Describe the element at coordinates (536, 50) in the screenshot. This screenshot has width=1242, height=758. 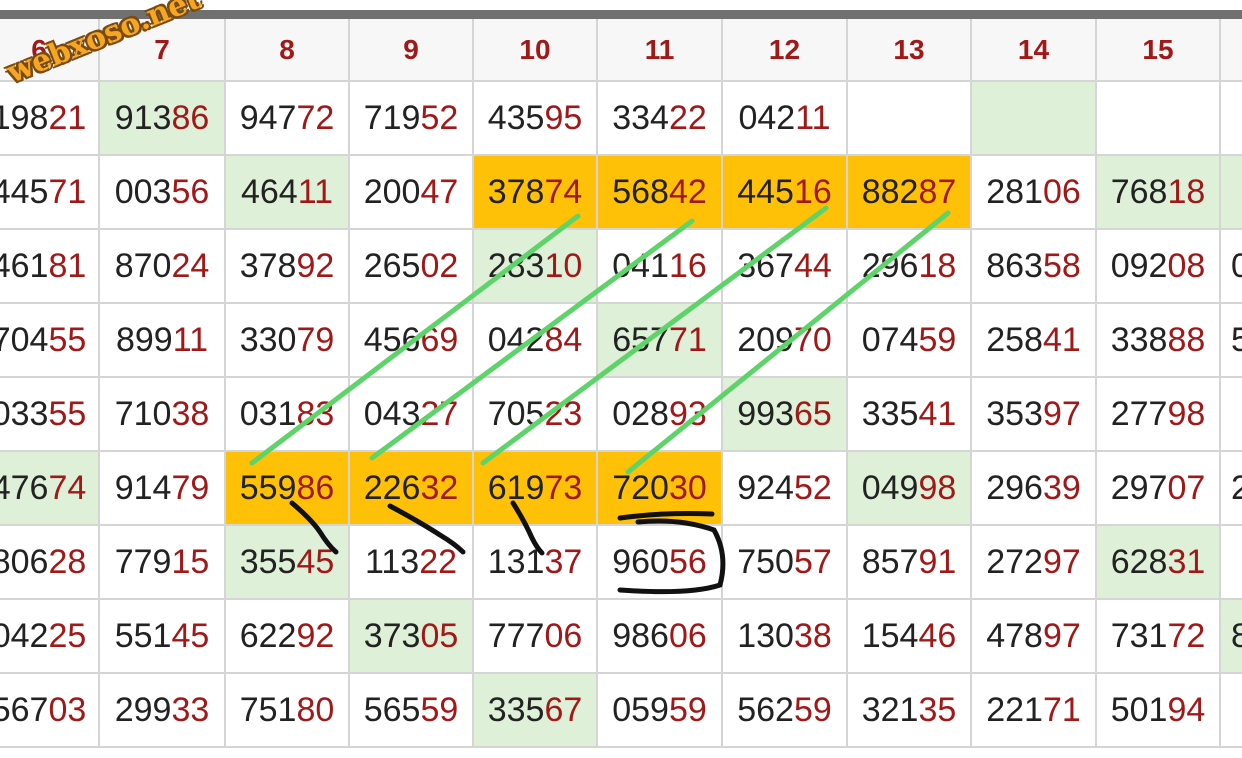
I see `column-header-10: 10` at that location.